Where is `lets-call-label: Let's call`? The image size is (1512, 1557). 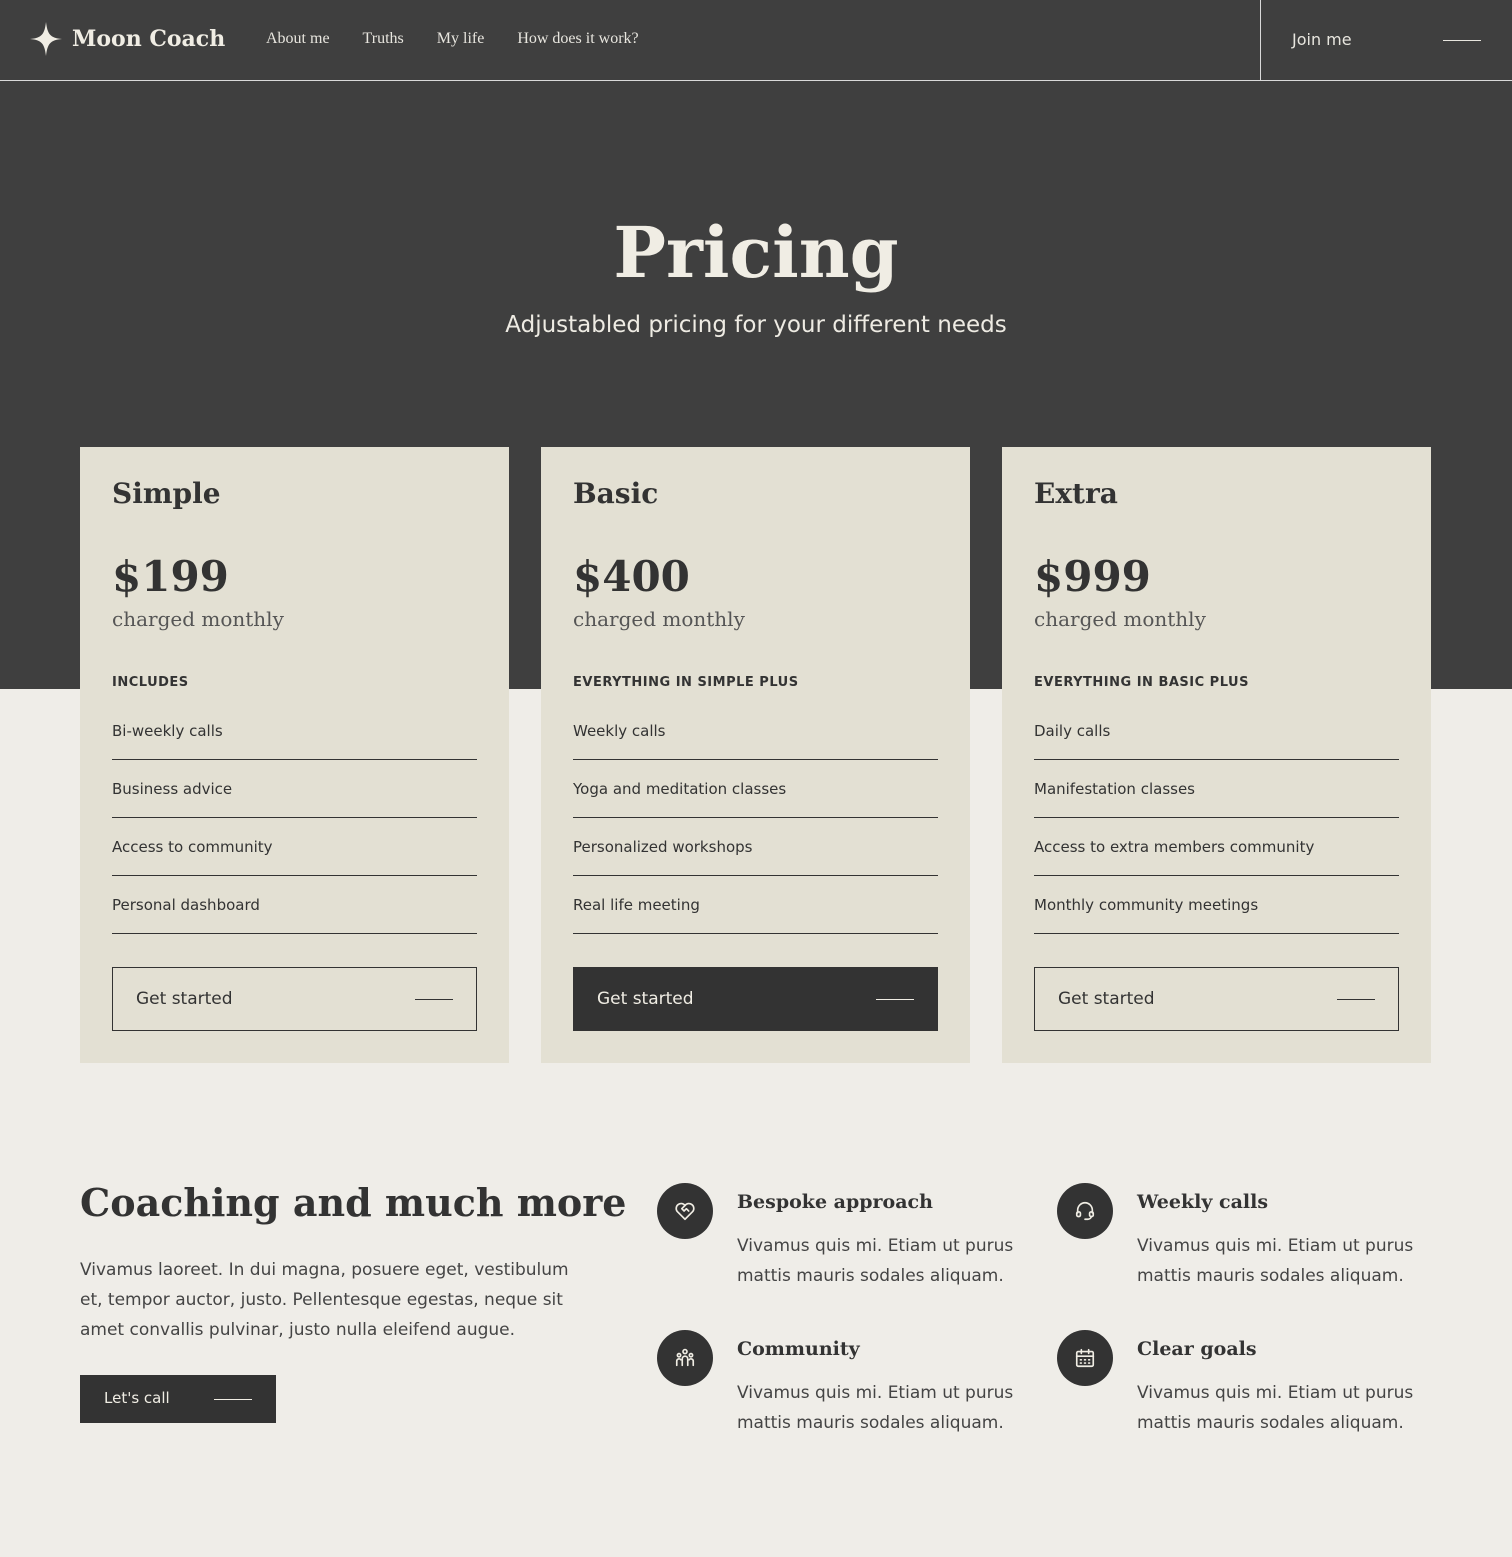 lets-call-label: Let's call is located at coordinates (137, 1398).